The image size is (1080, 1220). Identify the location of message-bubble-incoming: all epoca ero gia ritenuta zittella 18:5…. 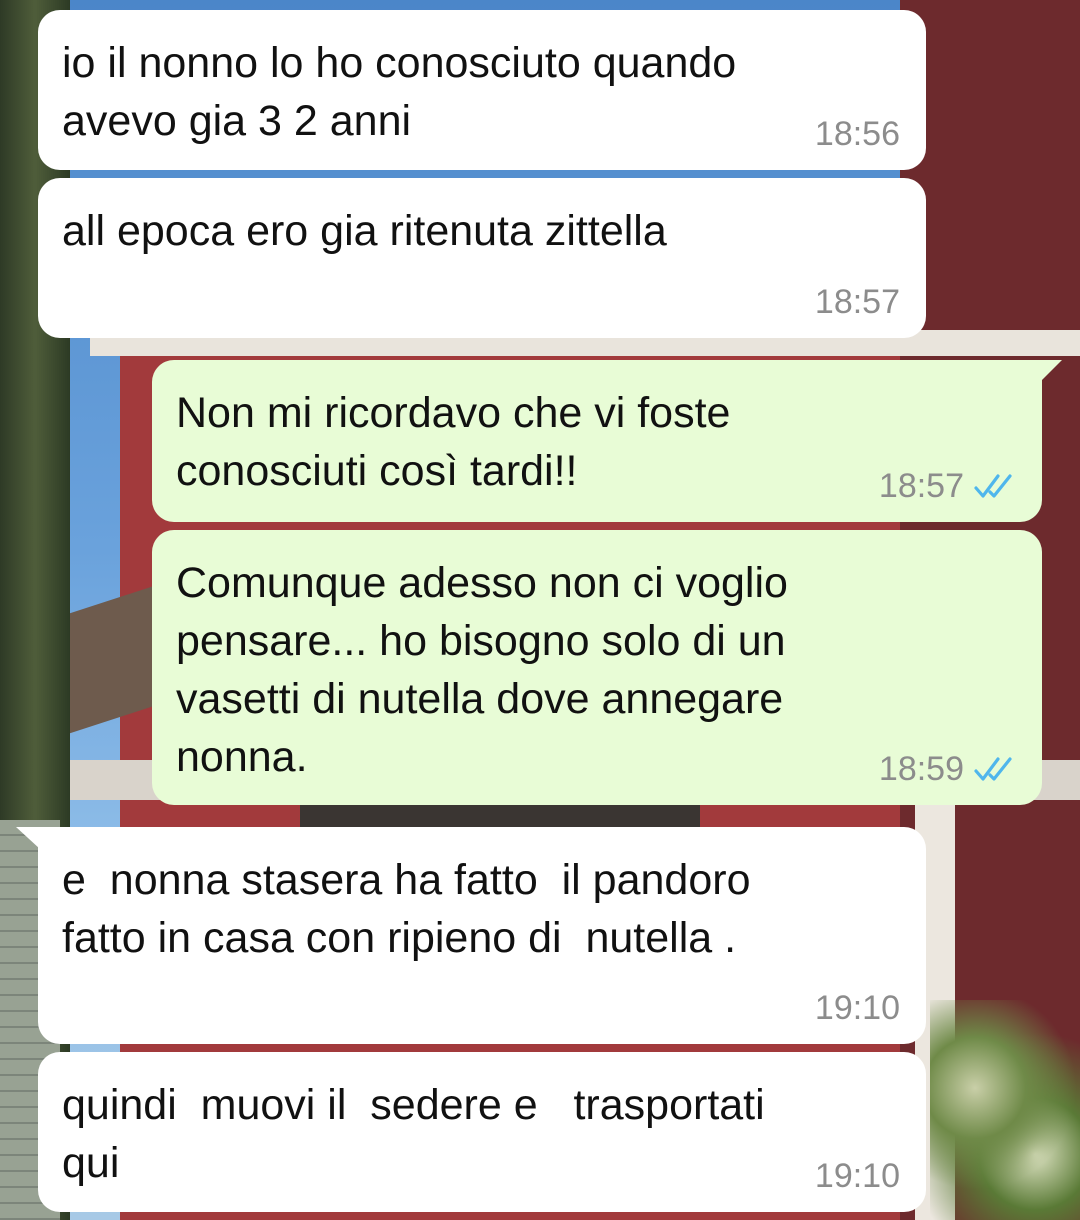
(482, 258).